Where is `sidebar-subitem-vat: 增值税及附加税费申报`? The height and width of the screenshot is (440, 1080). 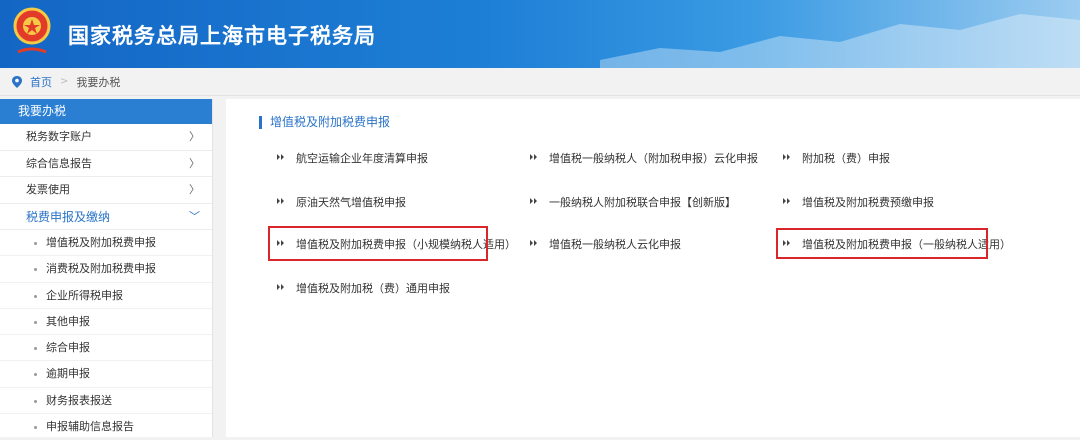 sidebar-subitem-vat: 增值税及附加税费申报 is located at coordinates (106, 243).